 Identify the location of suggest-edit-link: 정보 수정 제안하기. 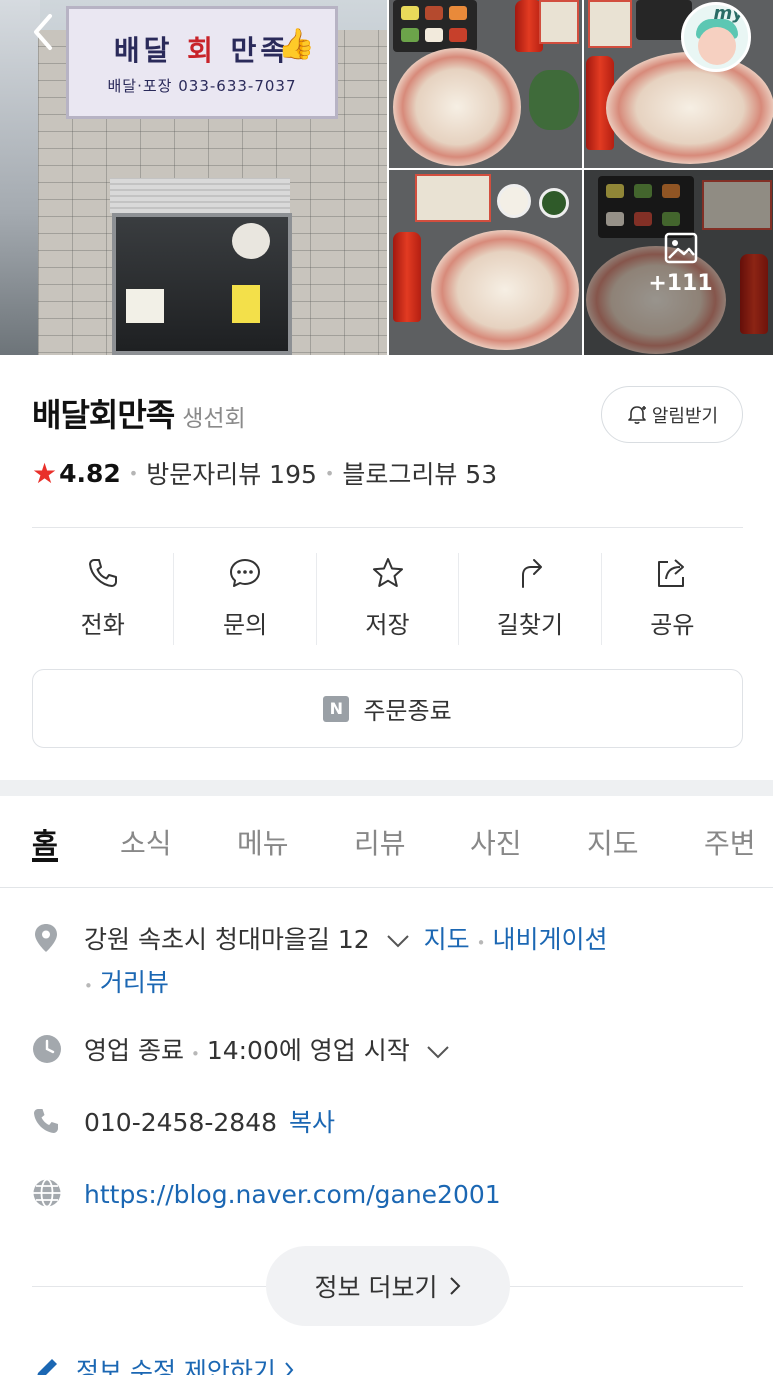
(163, 1363).